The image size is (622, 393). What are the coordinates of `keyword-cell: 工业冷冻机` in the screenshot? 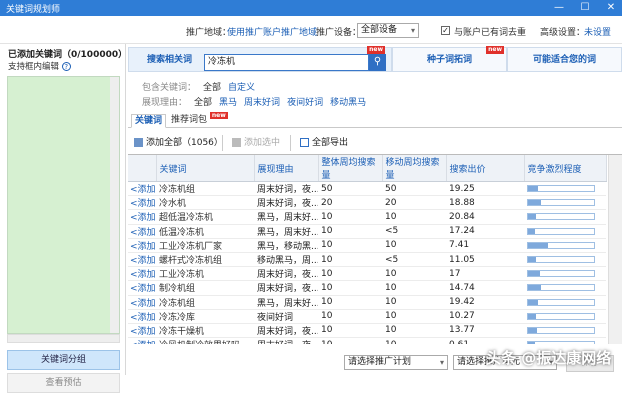 It's located at (205, 274).